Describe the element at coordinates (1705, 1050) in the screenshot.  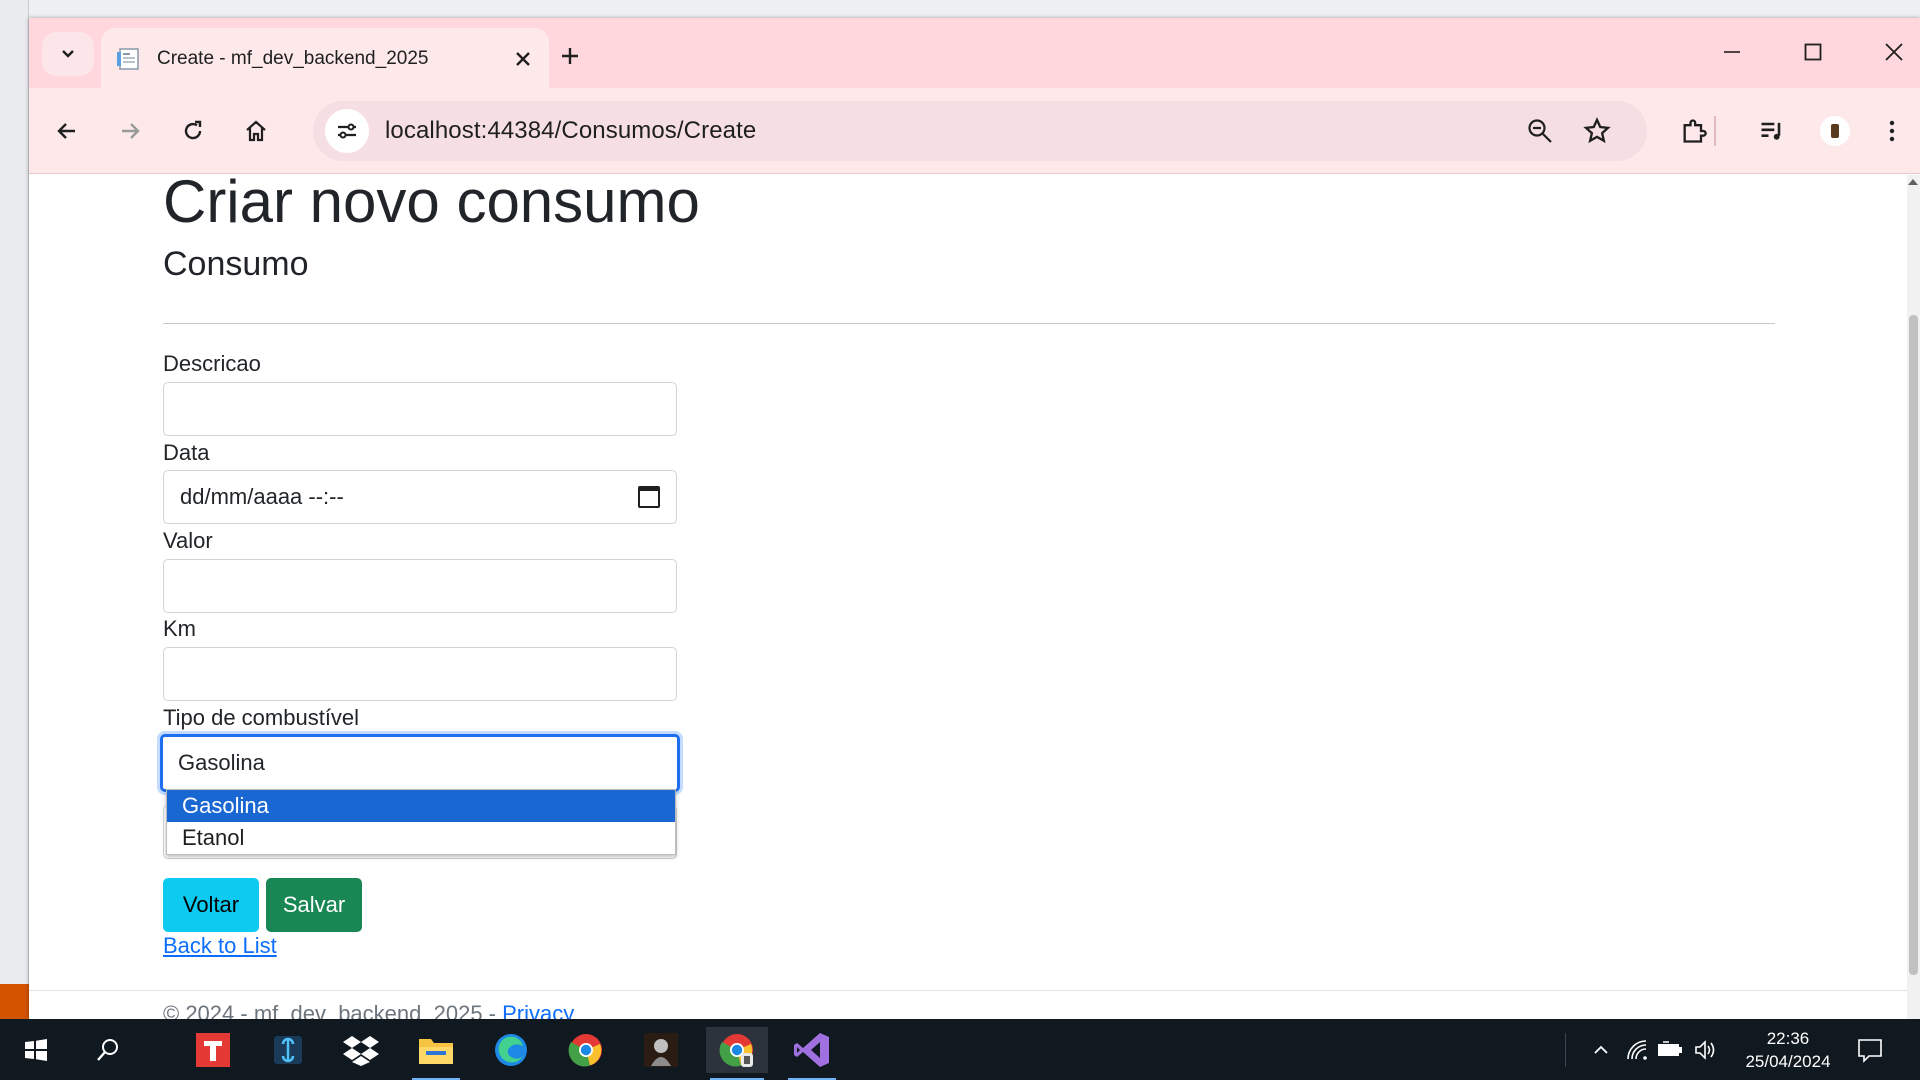
I see `volume-control` at that location.